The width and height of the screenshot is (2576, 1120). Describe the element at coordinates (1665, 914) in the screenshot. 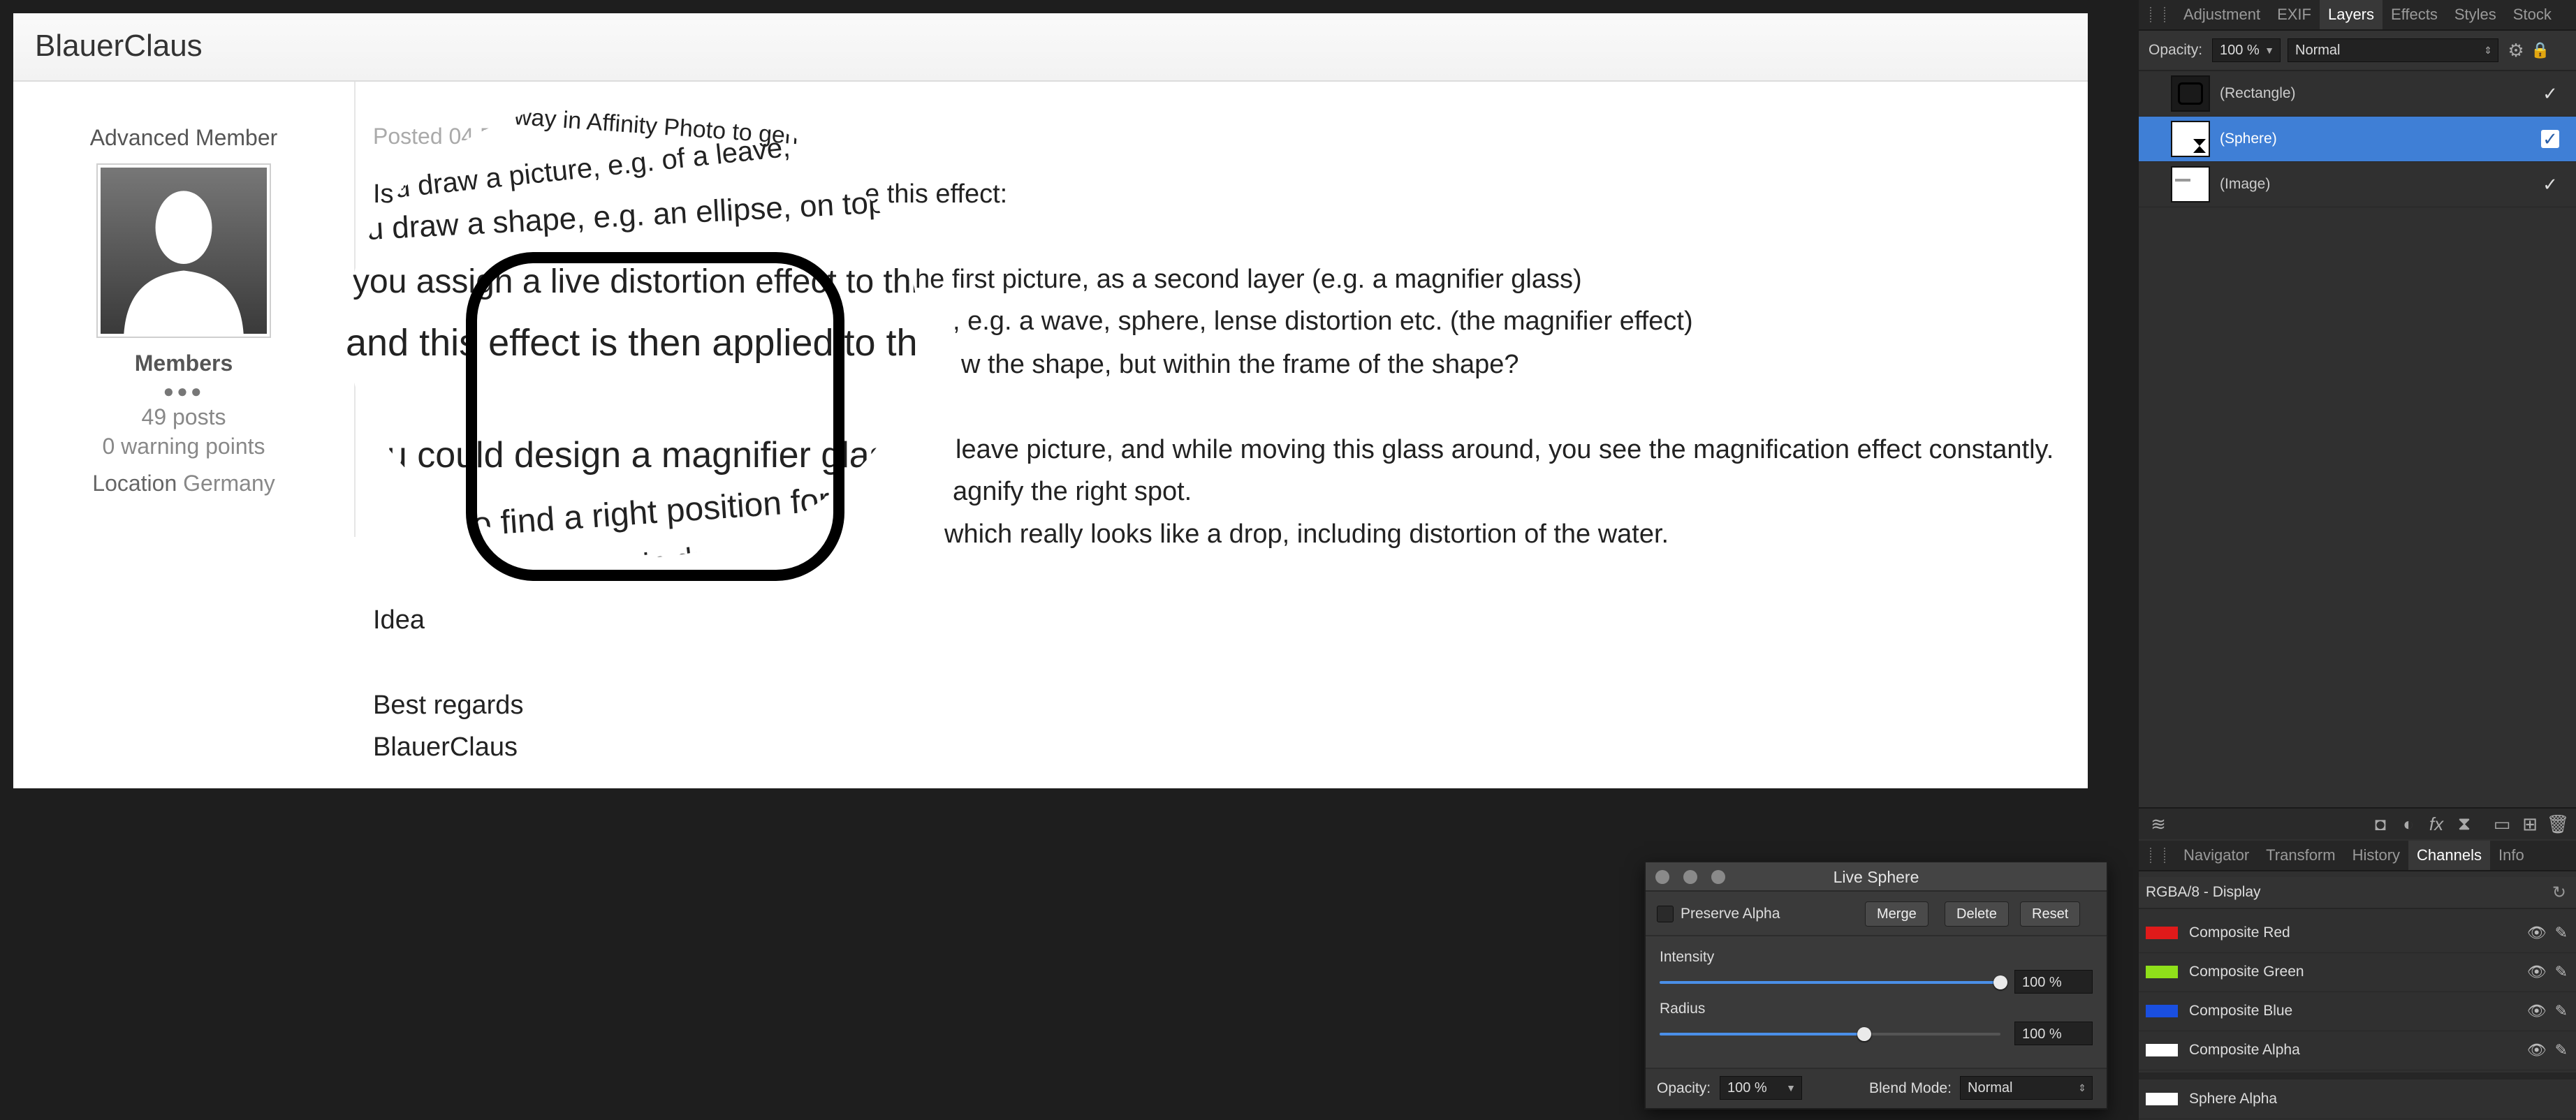

I see `preserve-alpha-checkbox` at that location.